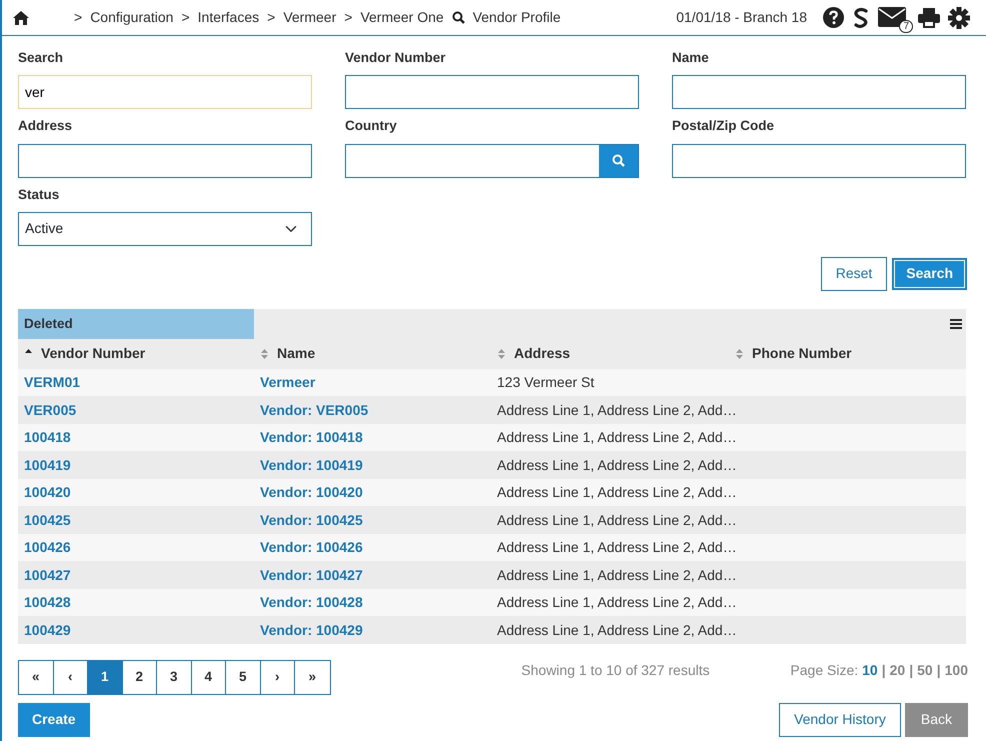 This screenshot has height=741, width=986. I want to click on table-link: Vendor: 100429, so click(311, 630).